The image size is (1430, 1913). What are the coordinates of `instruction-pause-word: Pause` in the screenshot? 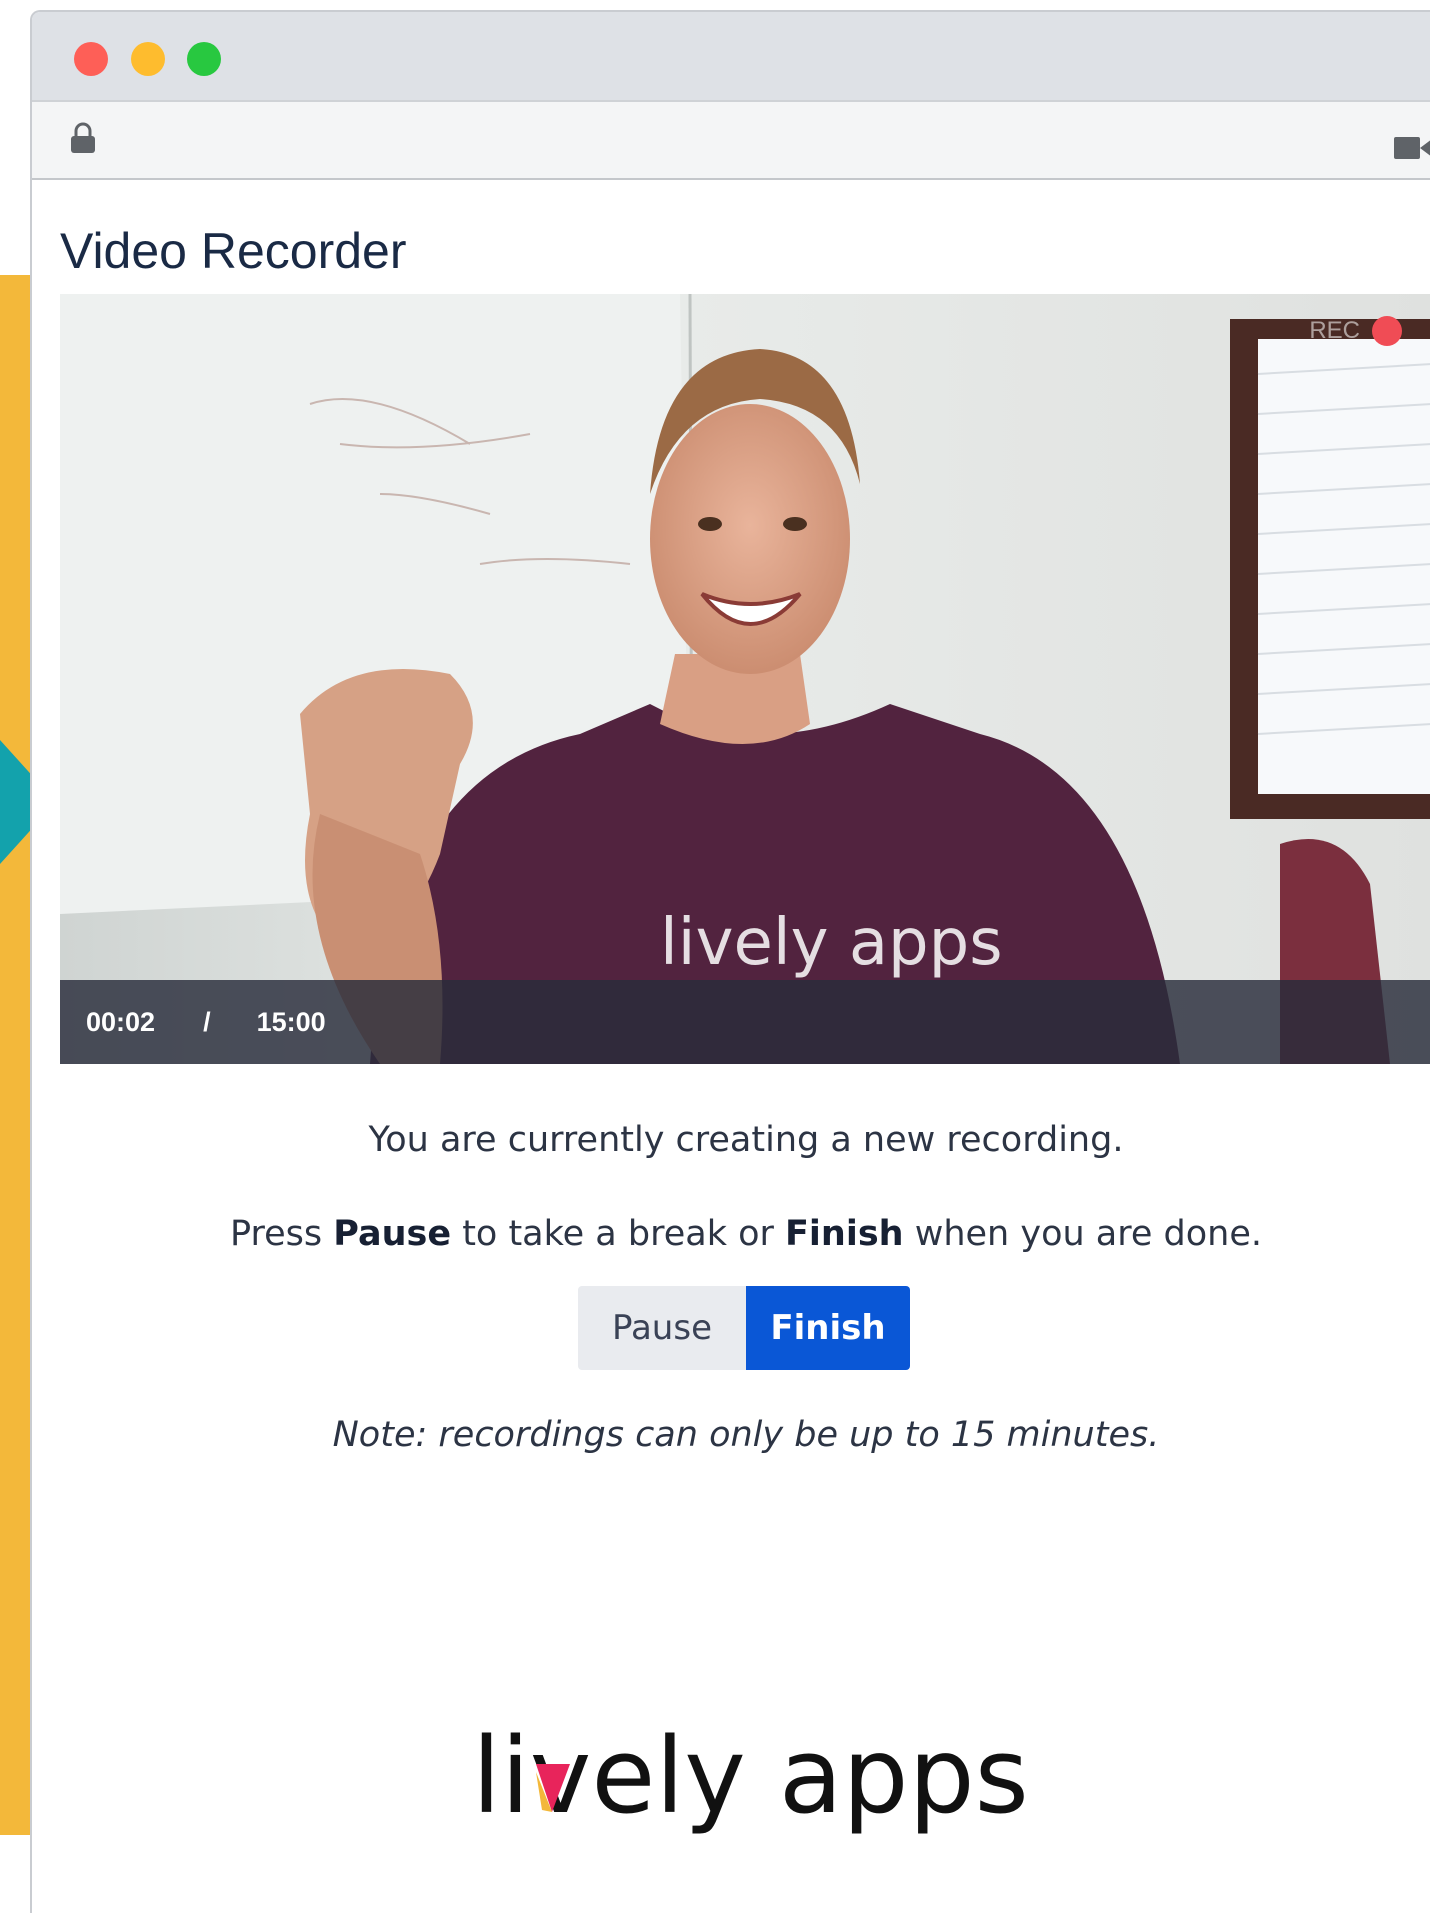 It's located at (392, 1234).